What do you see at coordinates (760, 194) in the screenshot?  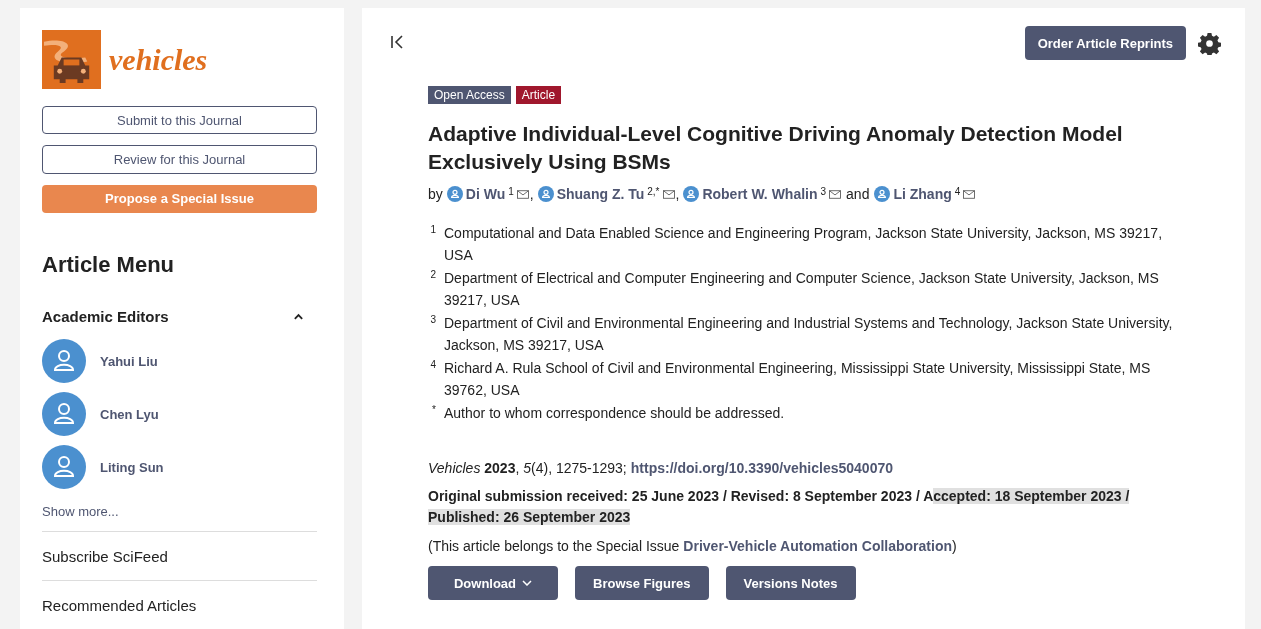 I see `author-link: Robert W. Whalin` at bounding box center [760, 194].